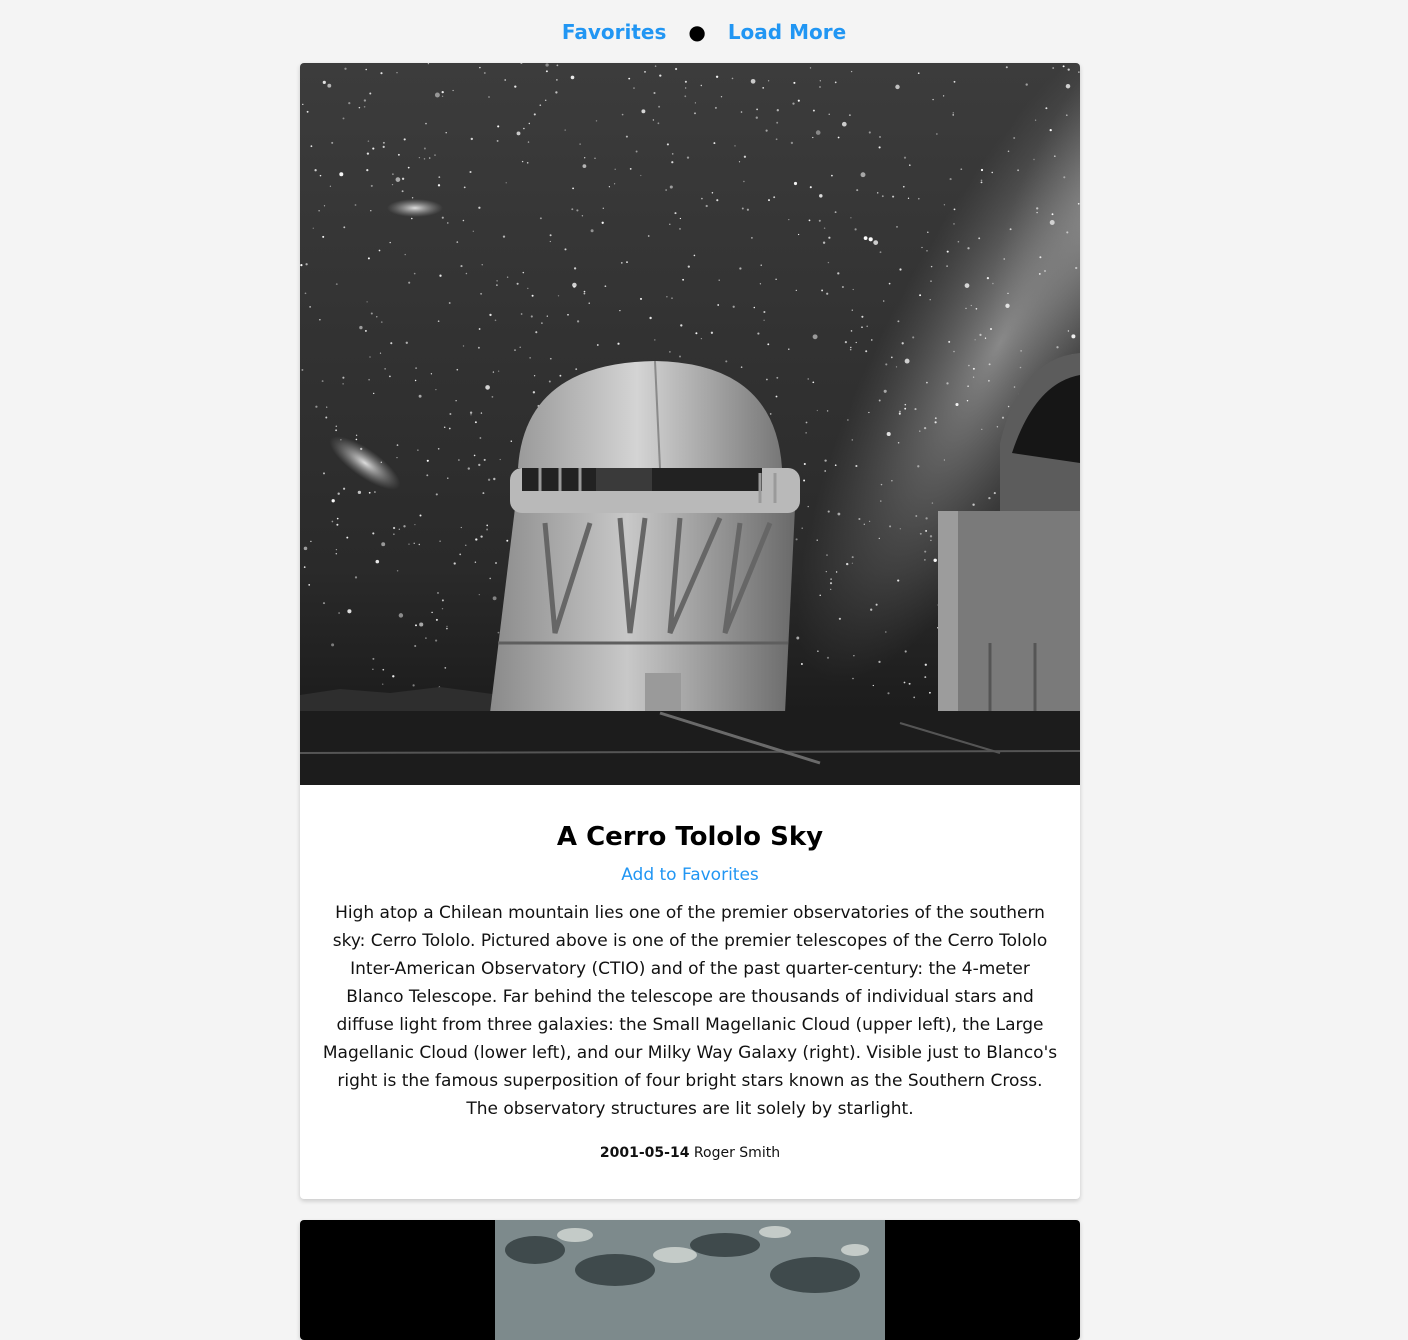 Image resolution: width=1408 pixels, height=1340 pixels. What do you see at coordinates (690, 875) in the screenshot?
I see `add-to-favorites-link: Add to Favorites` at bounding box center [690, 875].